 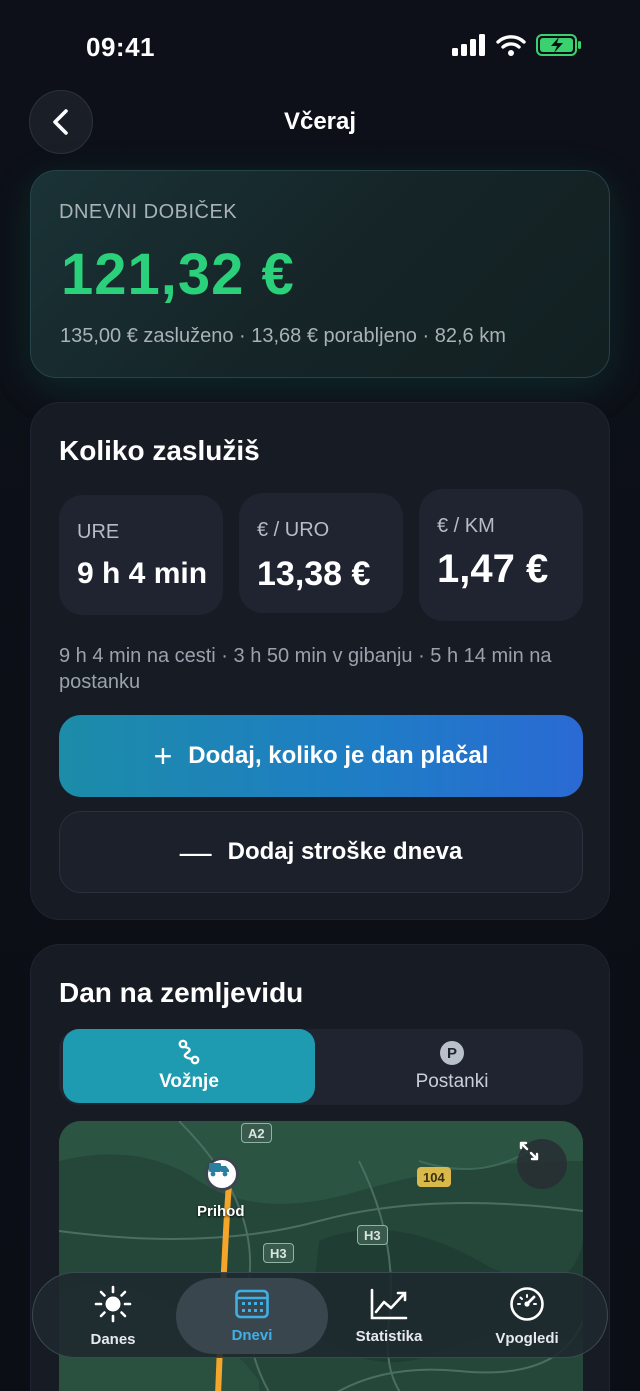 I want to click on profit-label: DNEVNI DOBIČEK, so click(x=148, y=212).